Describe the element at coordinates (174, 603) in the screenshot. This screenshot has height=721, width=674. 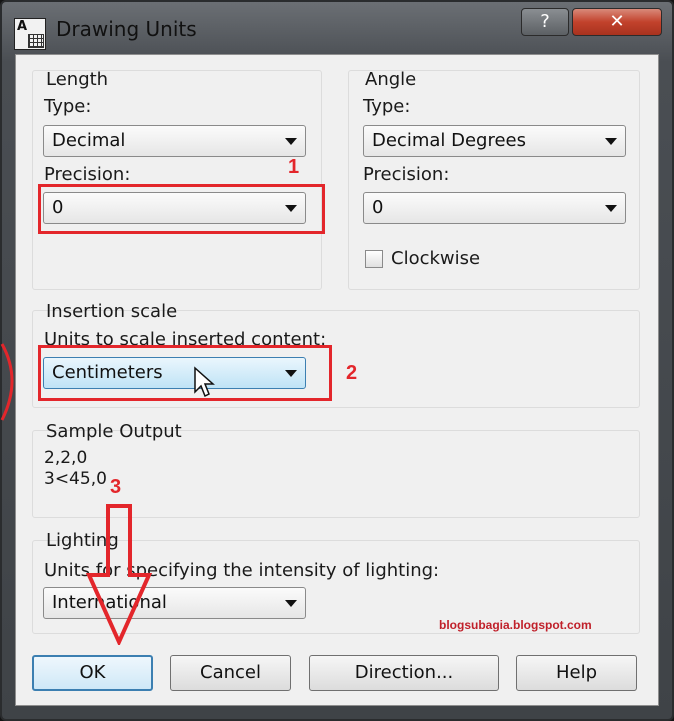
I see `lighting-units-select: International` at that location.